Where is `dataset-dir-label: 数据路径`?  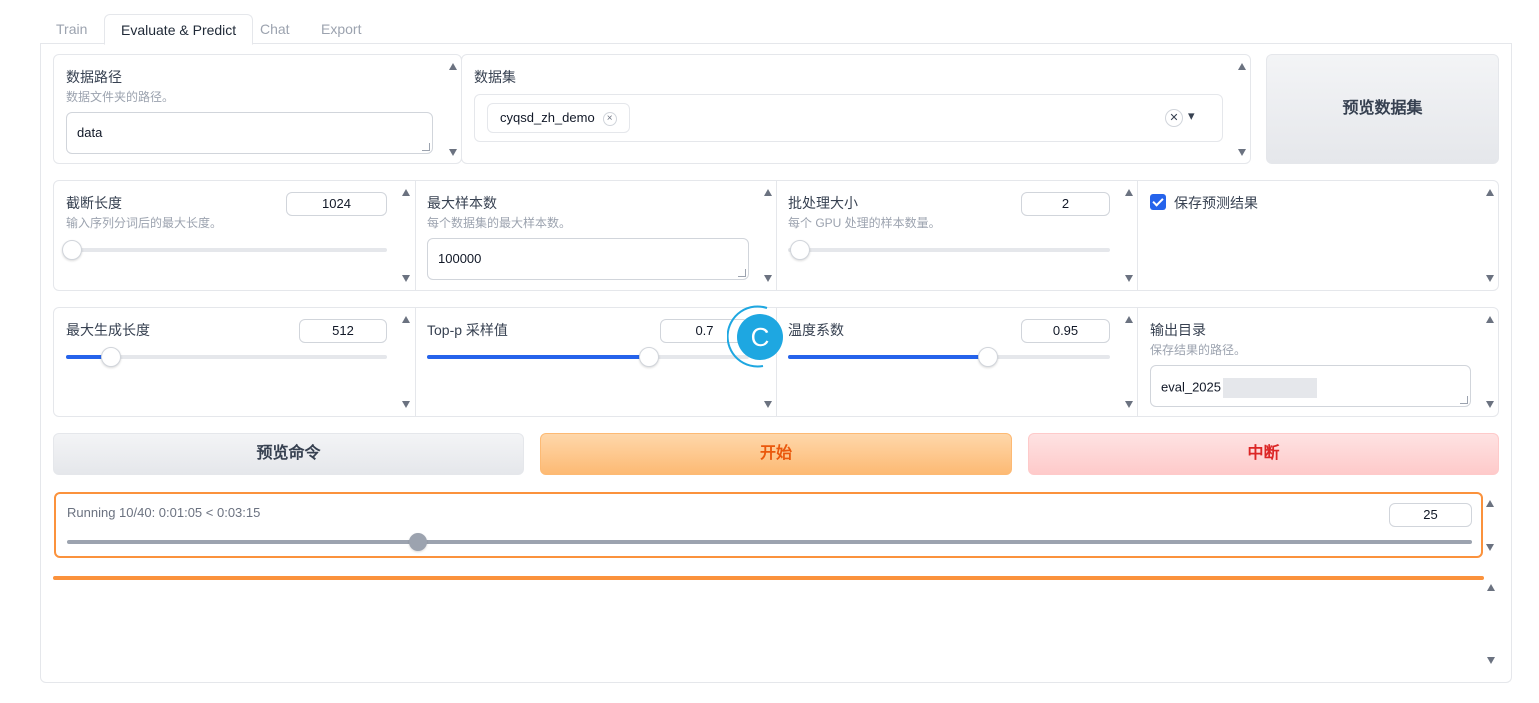
dataset-dir-label: 数据路径 is located at coordinates (94, 77).